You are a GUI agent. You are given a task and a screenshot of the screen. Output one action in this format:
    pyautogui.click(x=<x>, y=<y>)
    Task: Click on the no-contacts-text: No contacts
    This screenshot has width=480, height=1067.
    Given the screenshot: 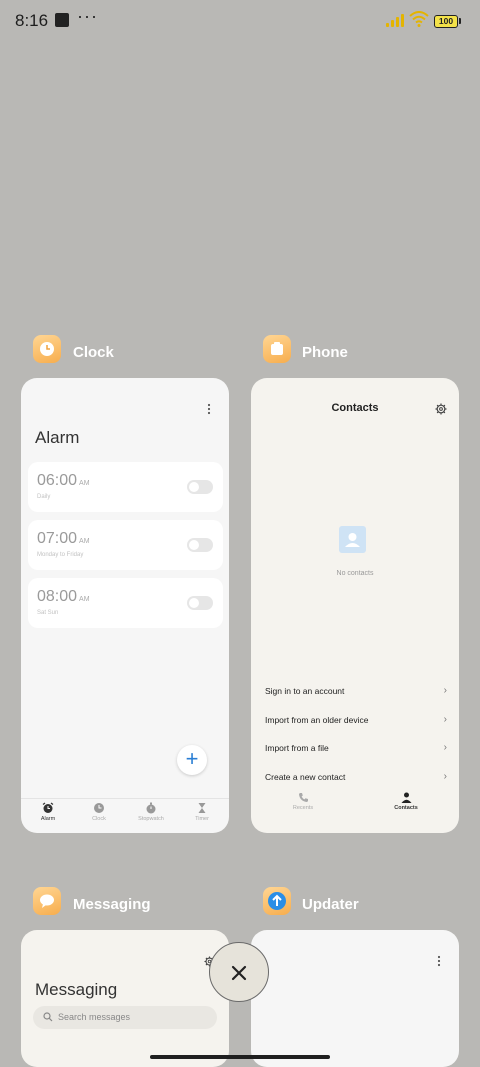 What is the action you would take?
    pyautogui.click(x=355, y=573)
    